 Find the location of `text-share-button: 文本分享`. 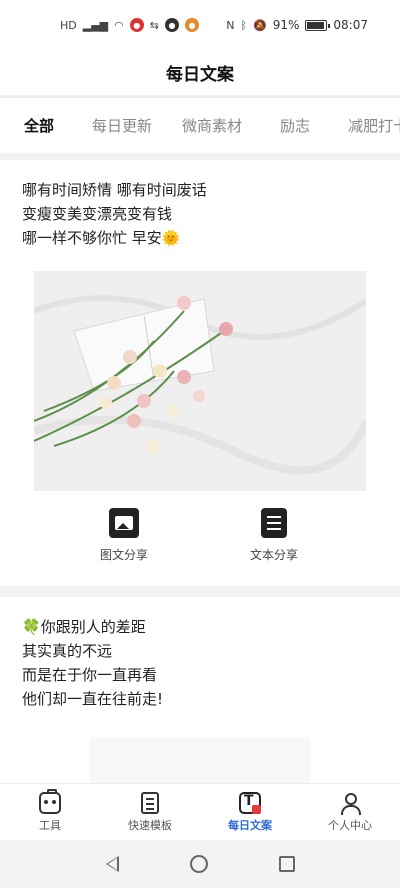

text-share-button: 文本分享 is located at coordinates (274, 533).